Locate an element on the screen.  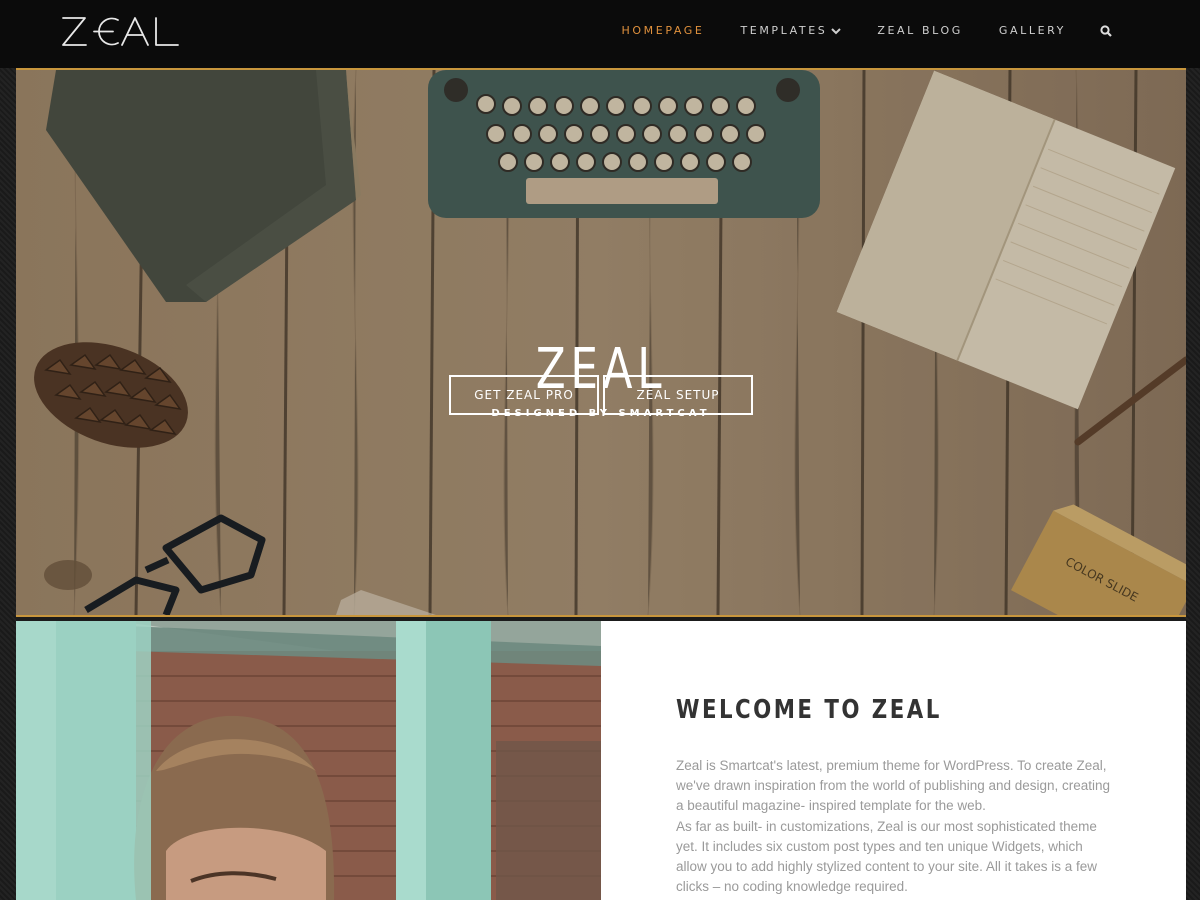
get-zeal-pro-button: GET ZEAL PRO is located at coordinates (524, 395).